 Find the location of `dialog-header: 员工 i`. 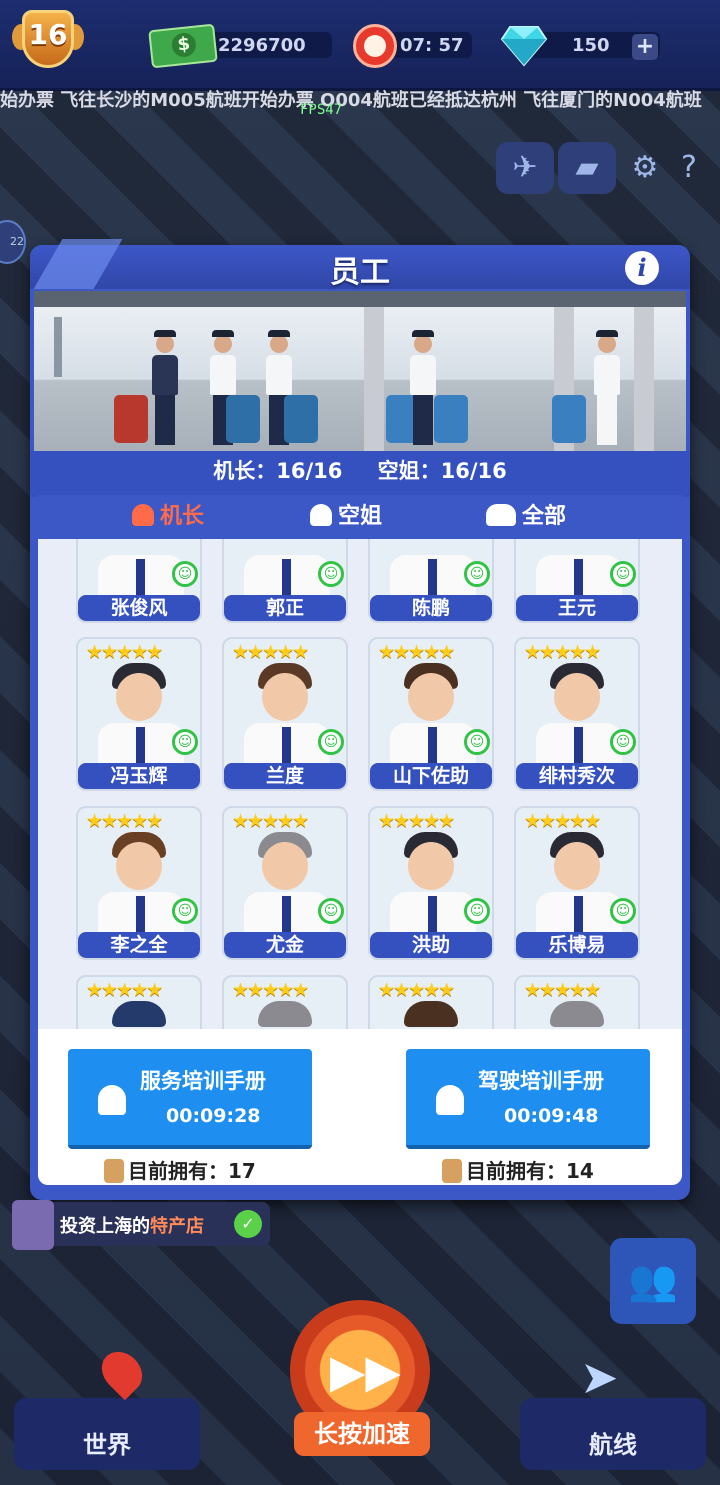

dialog-header: 员工 i is located at coordinates (360, 264).